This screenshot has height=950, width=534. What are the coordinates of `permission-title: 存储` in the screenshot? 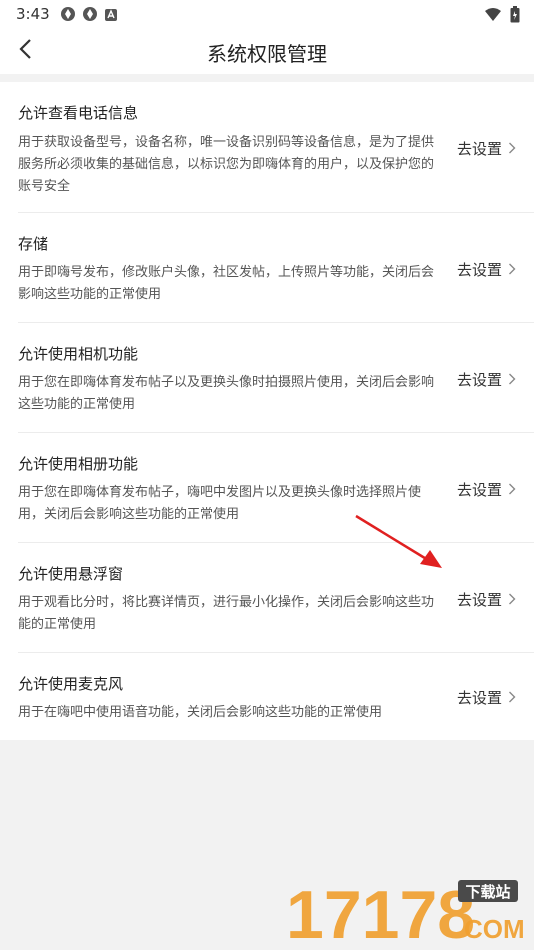 It's located at (33, 244).